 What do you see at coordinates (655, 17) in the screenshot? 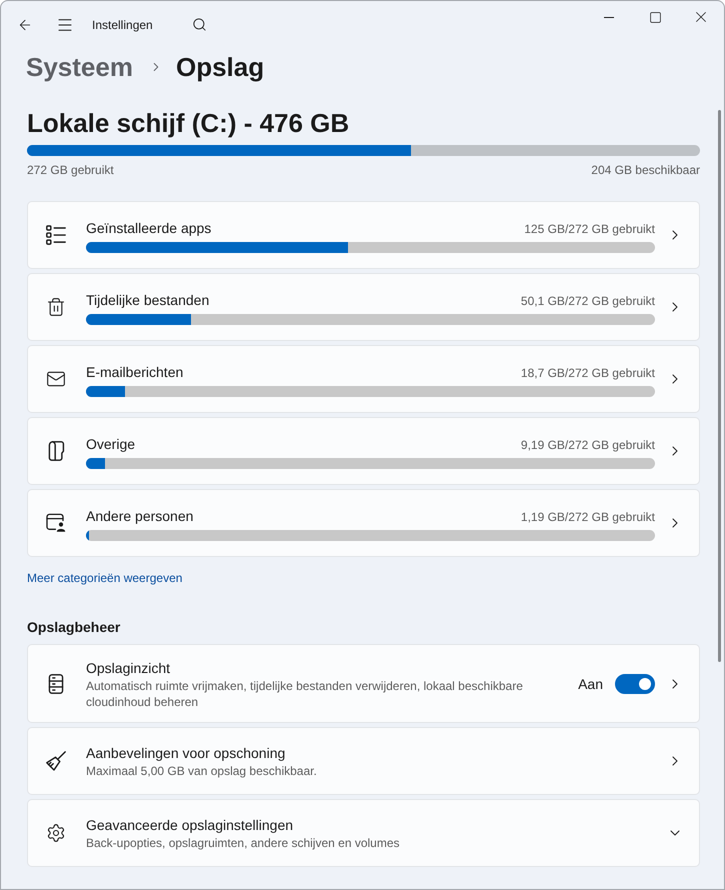
I see `maximize-icon` at bounding box center [655, 17].